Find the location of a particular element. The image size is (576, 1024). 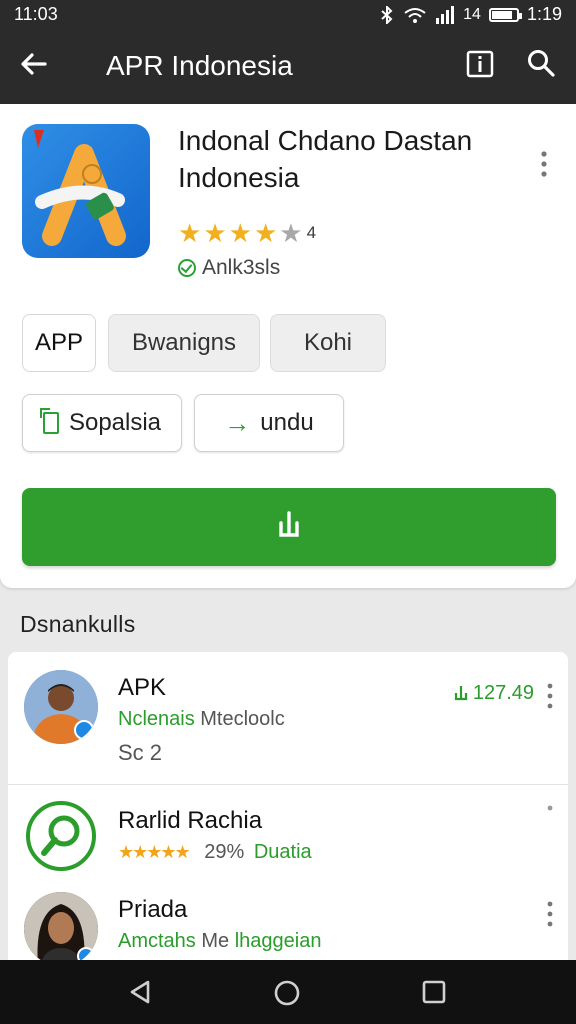

share-button-label: Sopalsia is located at coordinates (115, 422).